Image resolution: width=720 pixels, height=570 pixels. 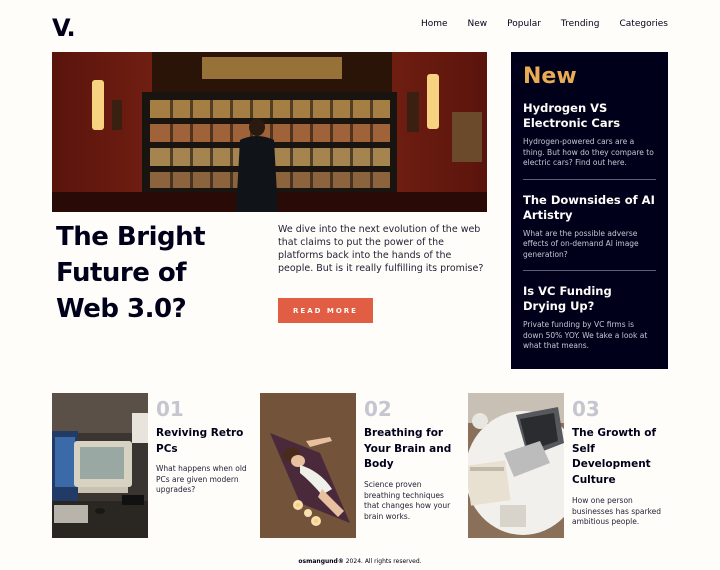 I want to click on new-item-title: The Downsides of AI Artistry, so click(x=589, y=208).